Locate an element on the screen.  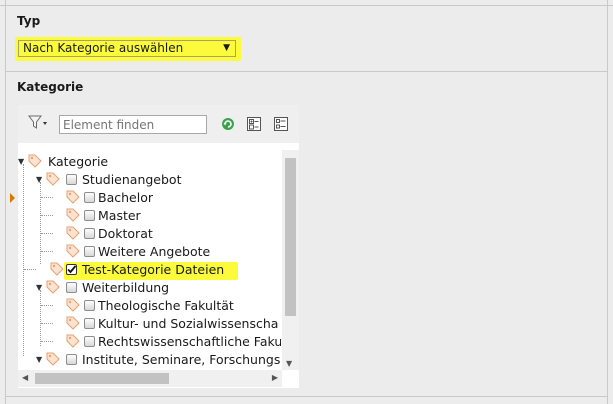
collapse-all-icon is located at coordinates (281, 124).